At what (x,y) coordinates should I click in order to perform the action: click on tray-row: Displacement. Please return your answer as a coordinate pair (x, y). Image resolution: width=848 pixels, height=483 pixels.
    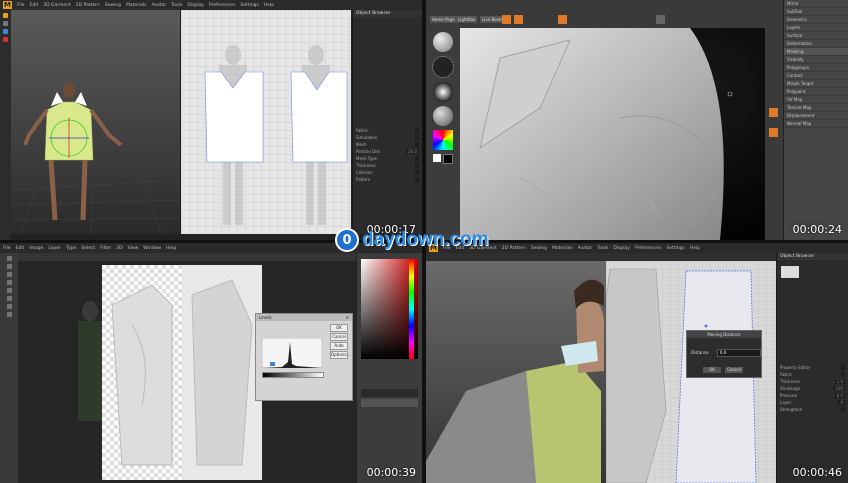
    Looking at the image, I should click on (816, 116).